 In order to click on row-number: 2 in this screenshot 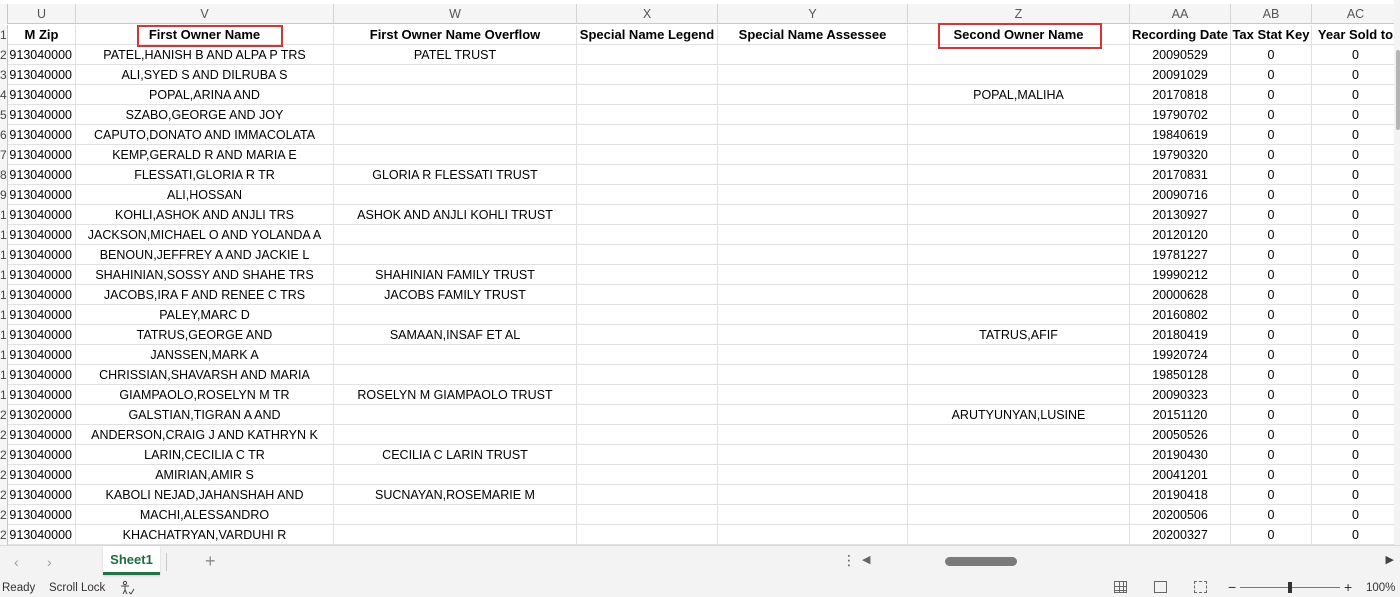, I will do `click(4, 55)`.